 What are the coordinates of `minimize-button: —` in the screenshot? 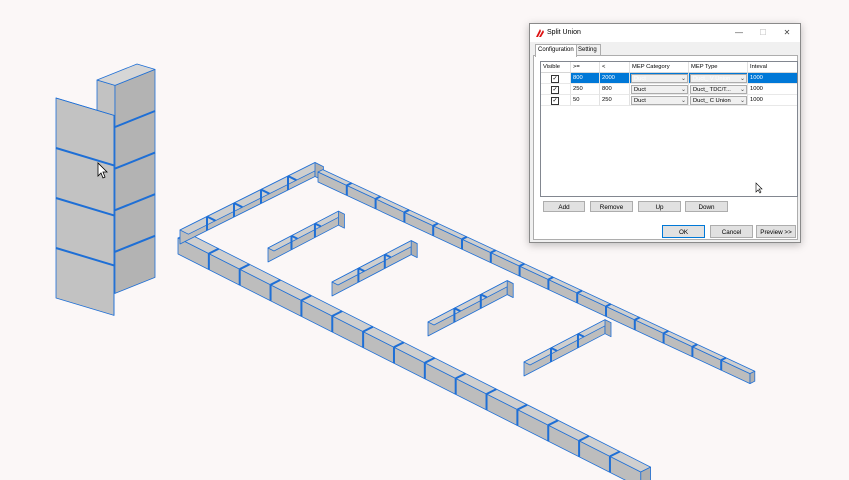 It's located at (739, 33).